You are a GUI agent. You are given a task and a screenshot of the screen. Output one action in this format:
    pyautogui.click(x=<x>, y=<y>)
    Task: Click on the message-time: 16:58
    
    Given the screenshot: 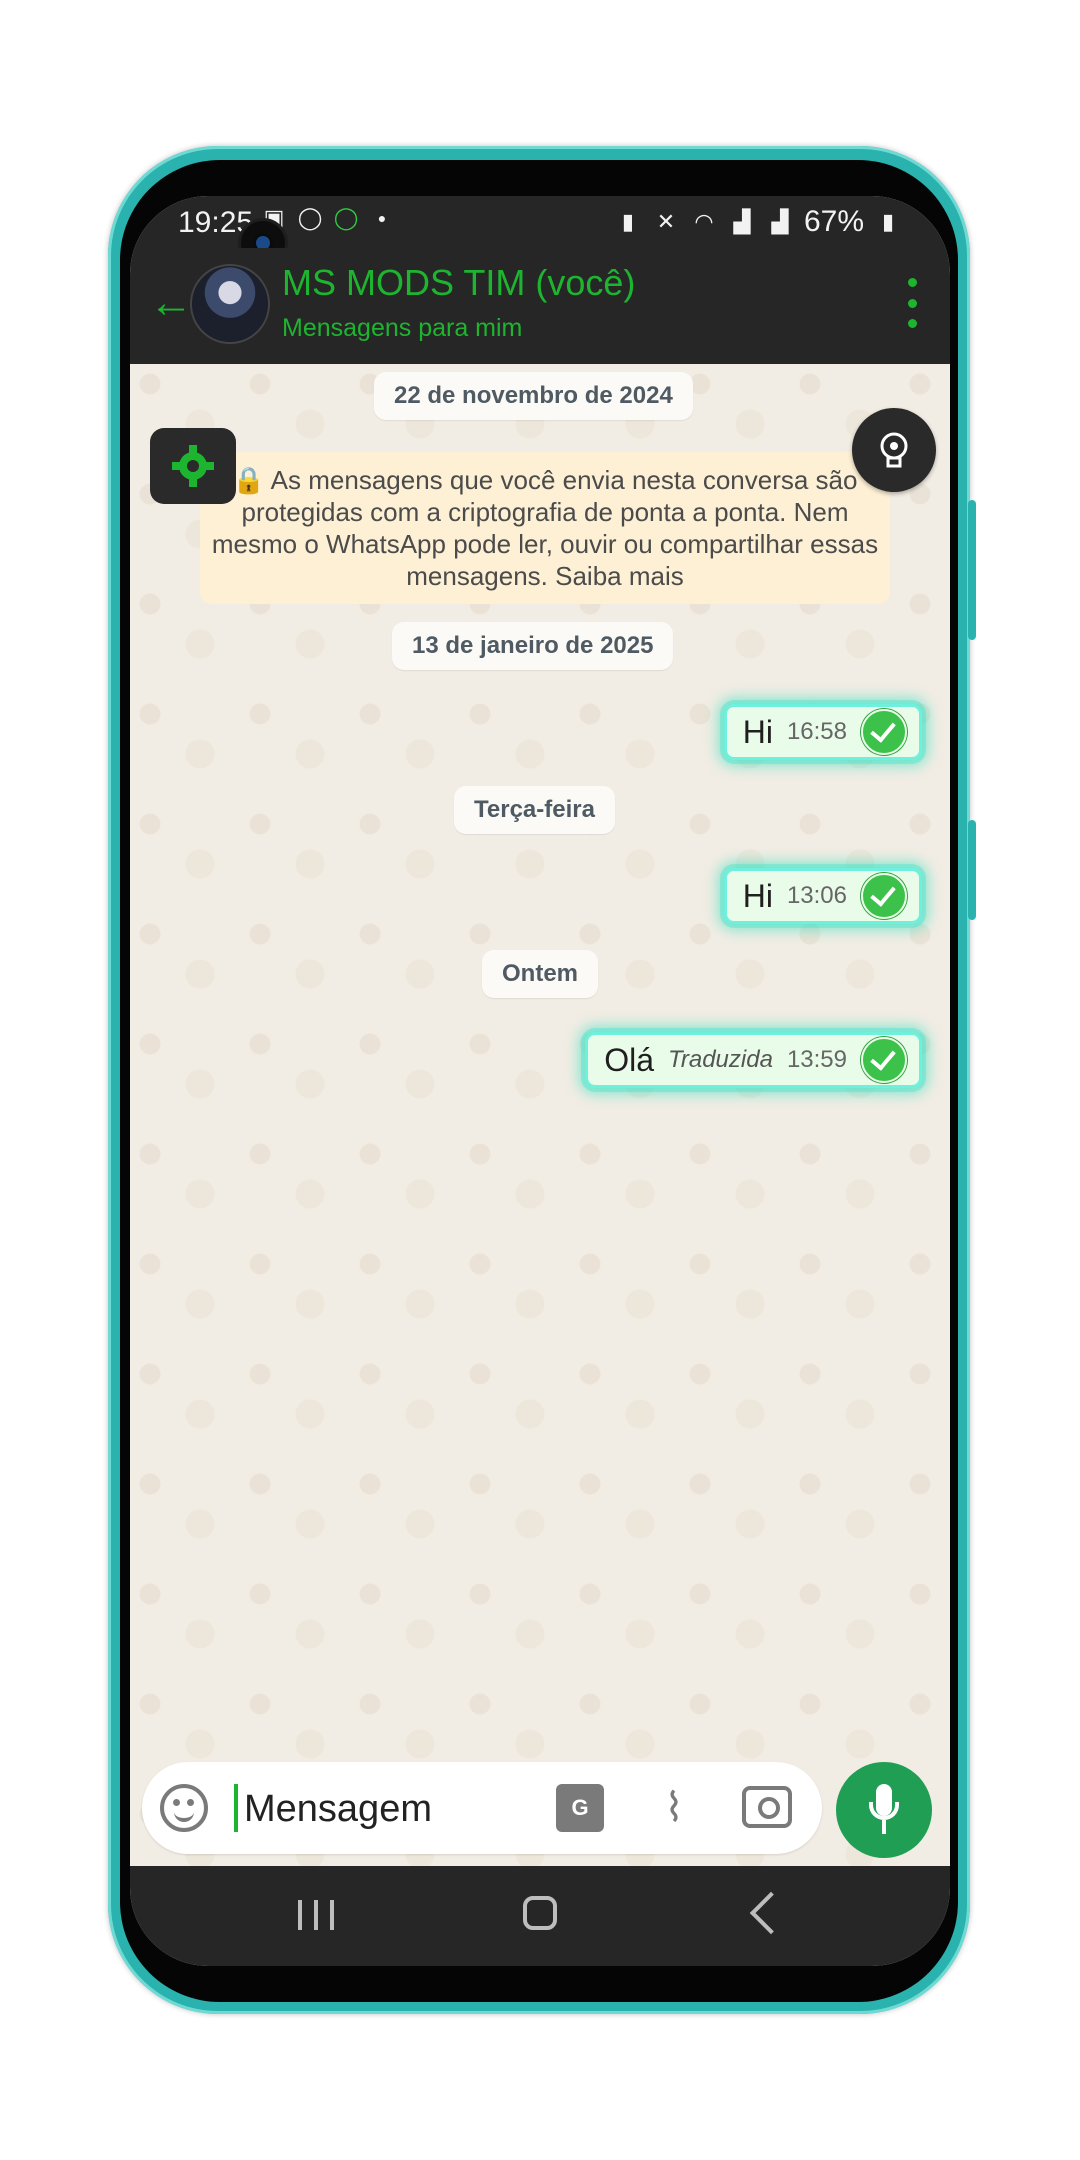 What is the action you would take?
    pyautogui.click(x=816, y=731)
    